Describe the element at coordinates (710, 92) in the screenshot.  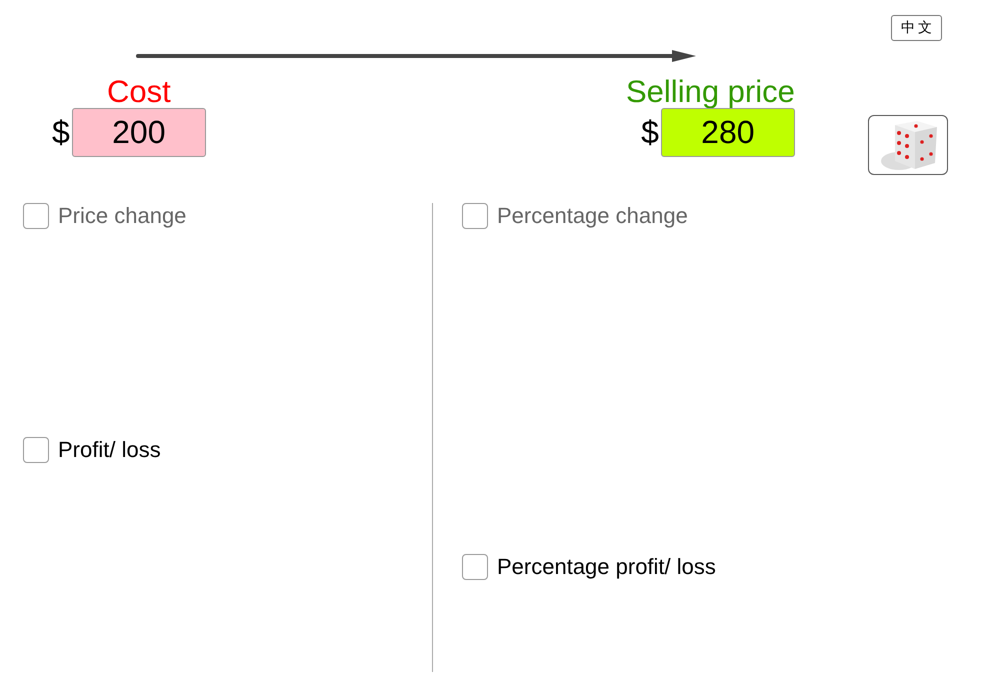
I see `field-label: Selling price` at that location.